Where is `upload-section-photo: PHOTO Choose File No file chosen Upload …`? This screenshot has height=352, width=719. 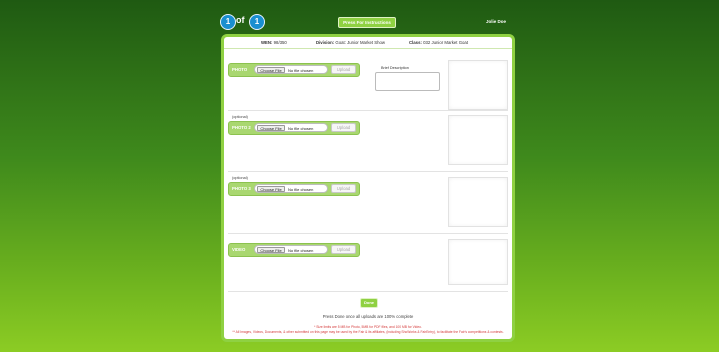
upload-section-photo: PHOTO Choose File No file chosen Upload … is located at coordinates (368, 80).